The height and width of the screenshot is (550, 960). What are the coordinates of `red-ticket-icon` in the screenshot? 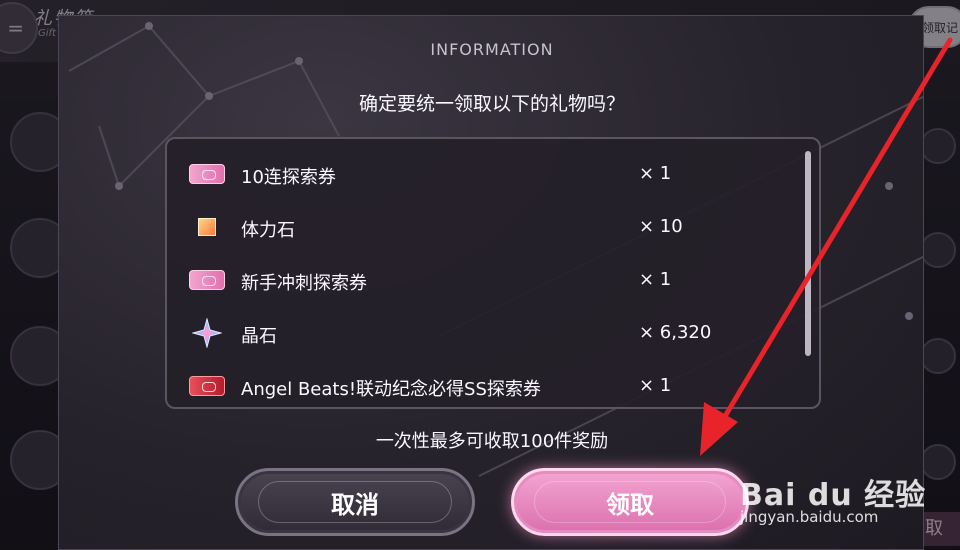 It's located at (207, 386).